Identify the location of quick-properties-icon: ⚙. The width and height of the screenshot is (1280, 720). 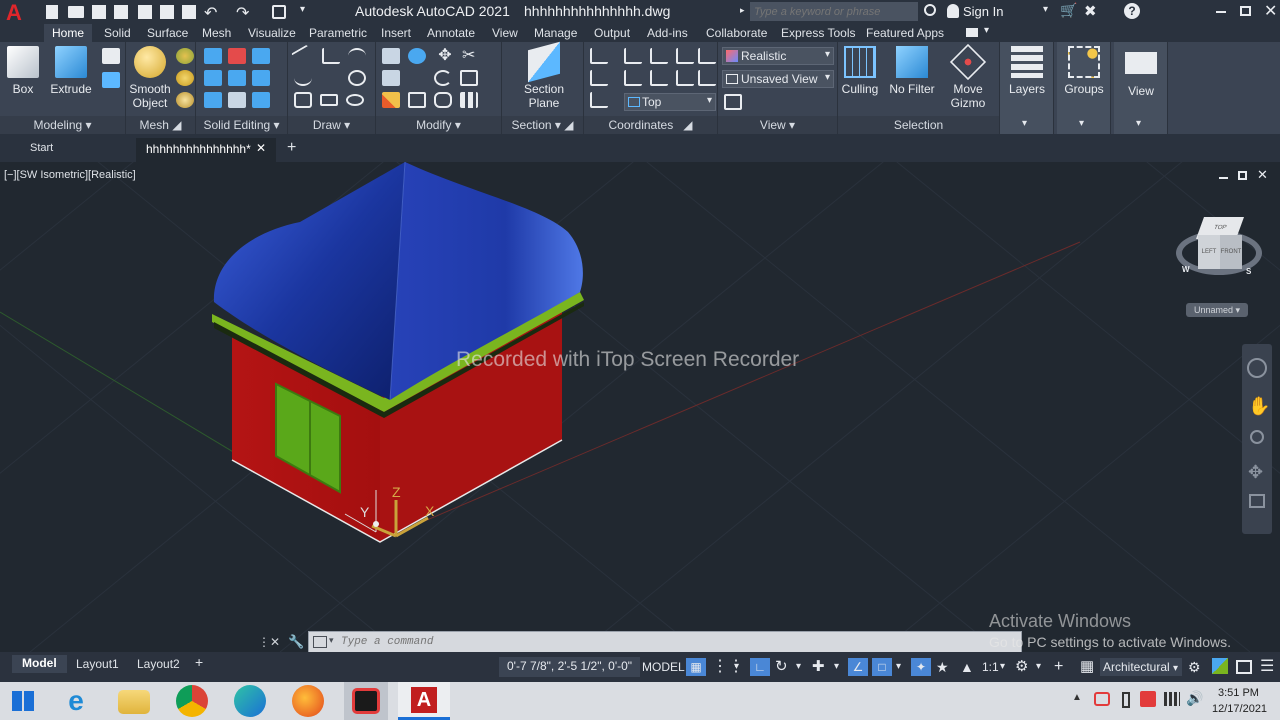
(1194, 667).